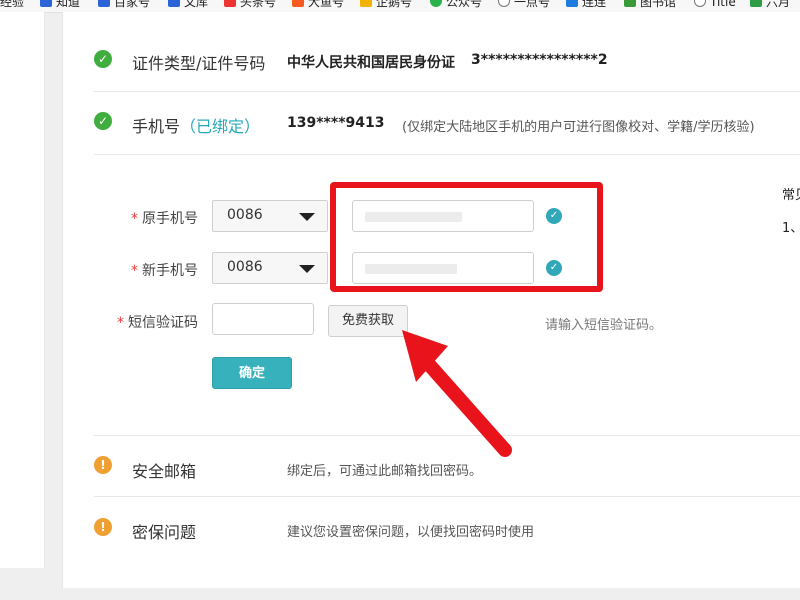 The image size is (800, 600). I want to click on arrow-shaft, so click(465, 405).